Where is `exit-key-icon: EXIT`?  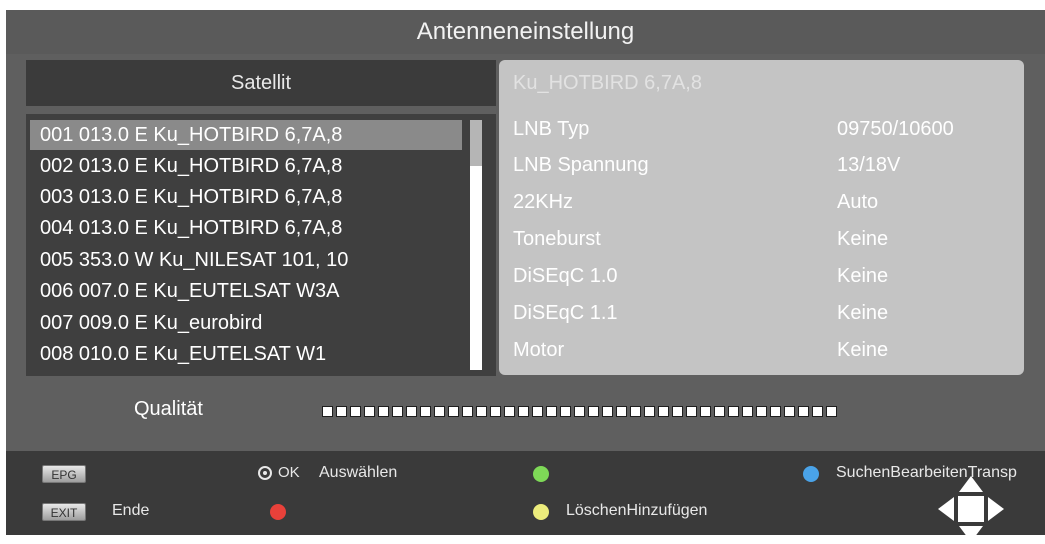 exit-key-icon: EXIT is located at coordinates (64, 512).